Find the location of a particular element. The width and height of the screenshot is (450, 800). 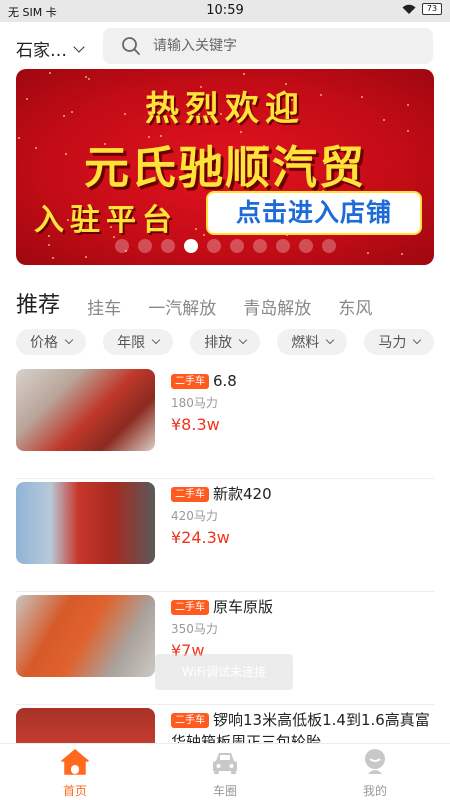

filter-label: 年限 is located at coordinates (131, 343).